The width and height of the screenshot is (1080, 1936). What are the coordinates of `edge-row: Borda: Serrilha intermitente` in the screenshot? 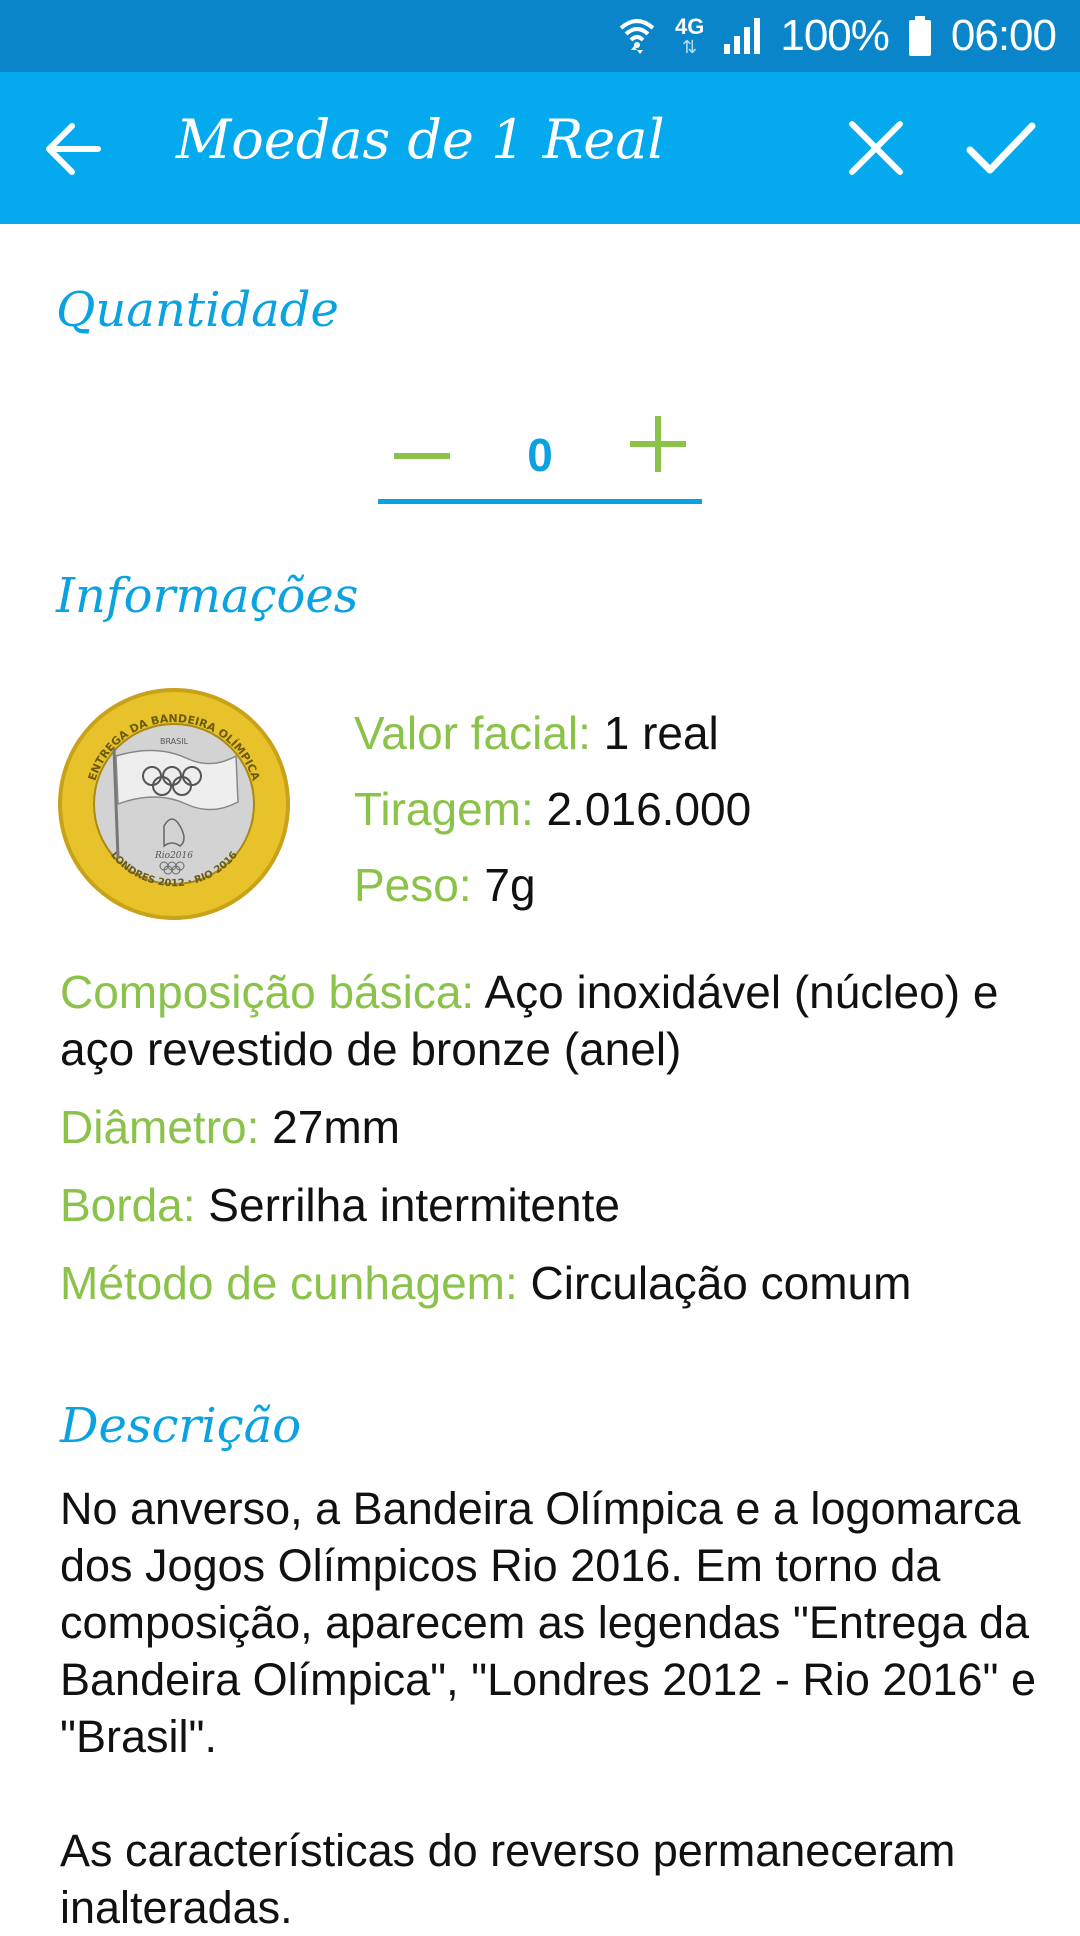 It's located at (340, 1205).